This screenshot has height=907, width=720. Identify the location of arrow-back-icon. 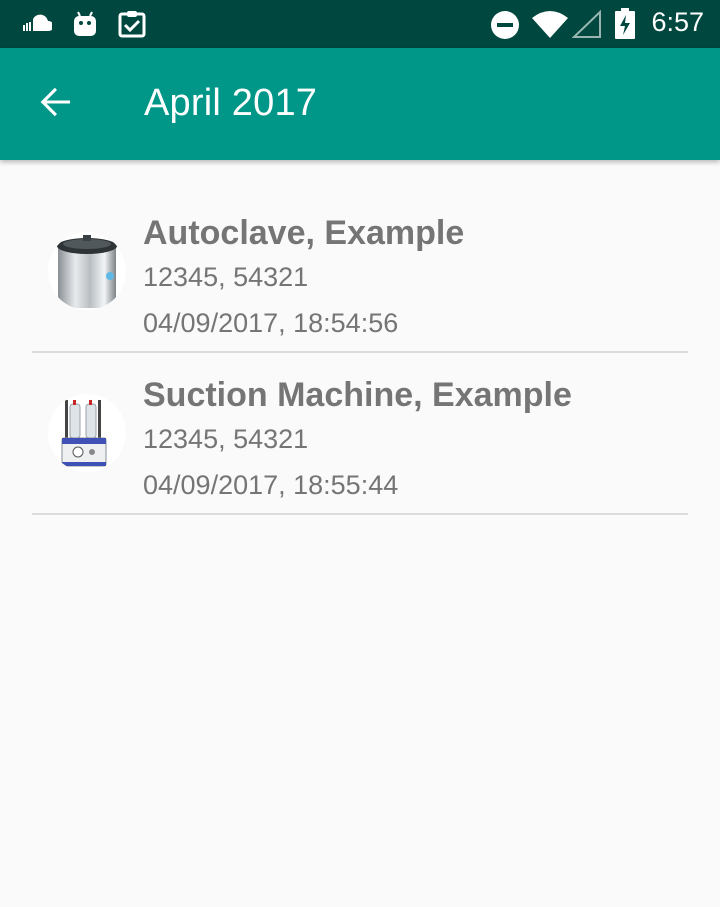
(56, 104).